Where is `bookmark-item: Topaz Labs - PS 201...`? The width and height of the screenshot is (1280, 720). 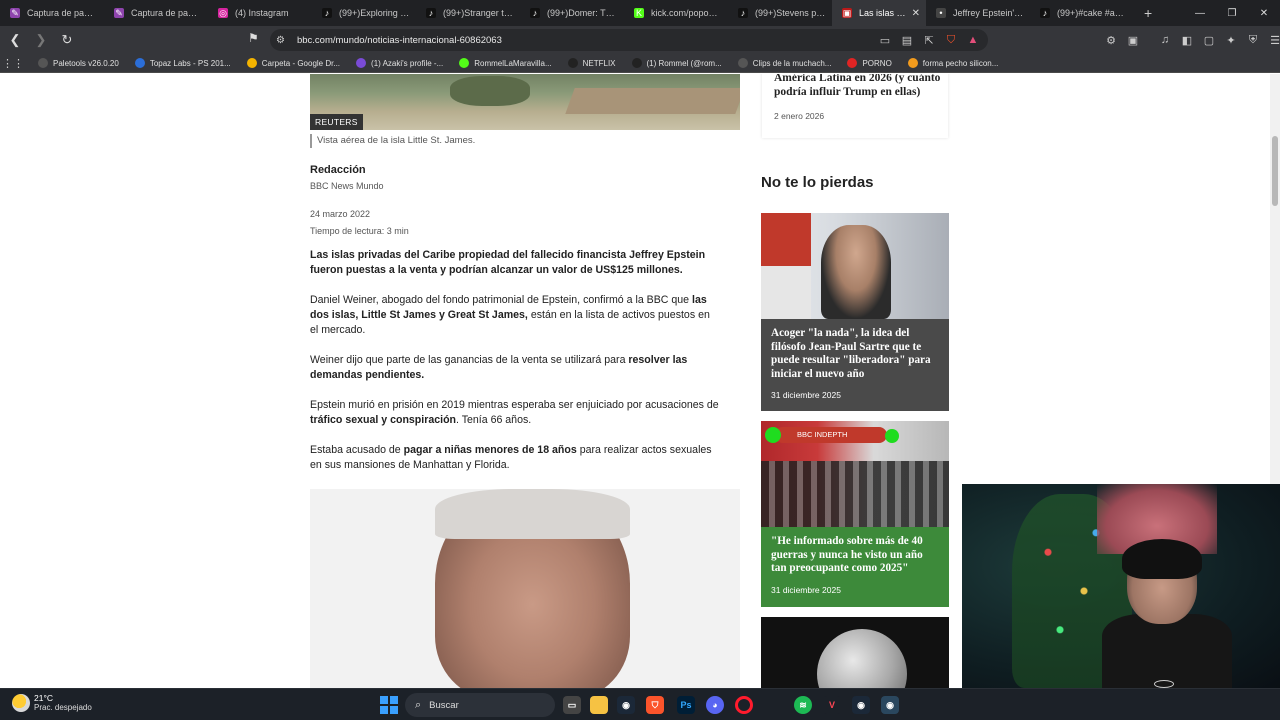 bookmark-item: Topaz Labs - PS 201... is located at coordinates (182, 63).